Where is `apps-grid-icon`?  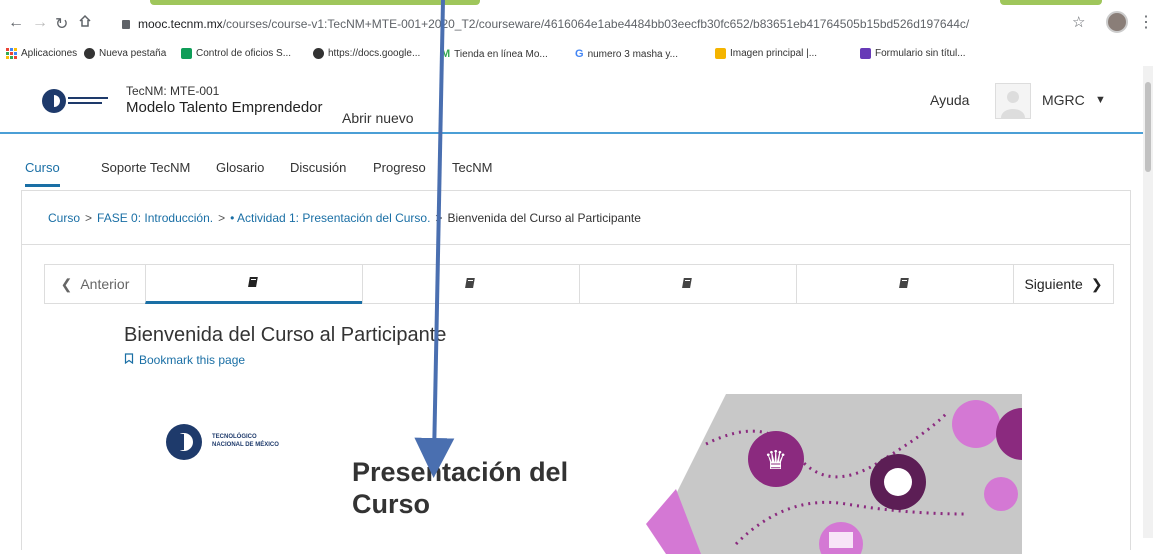
apps-grid-icon is located at coordinates (11, 53).